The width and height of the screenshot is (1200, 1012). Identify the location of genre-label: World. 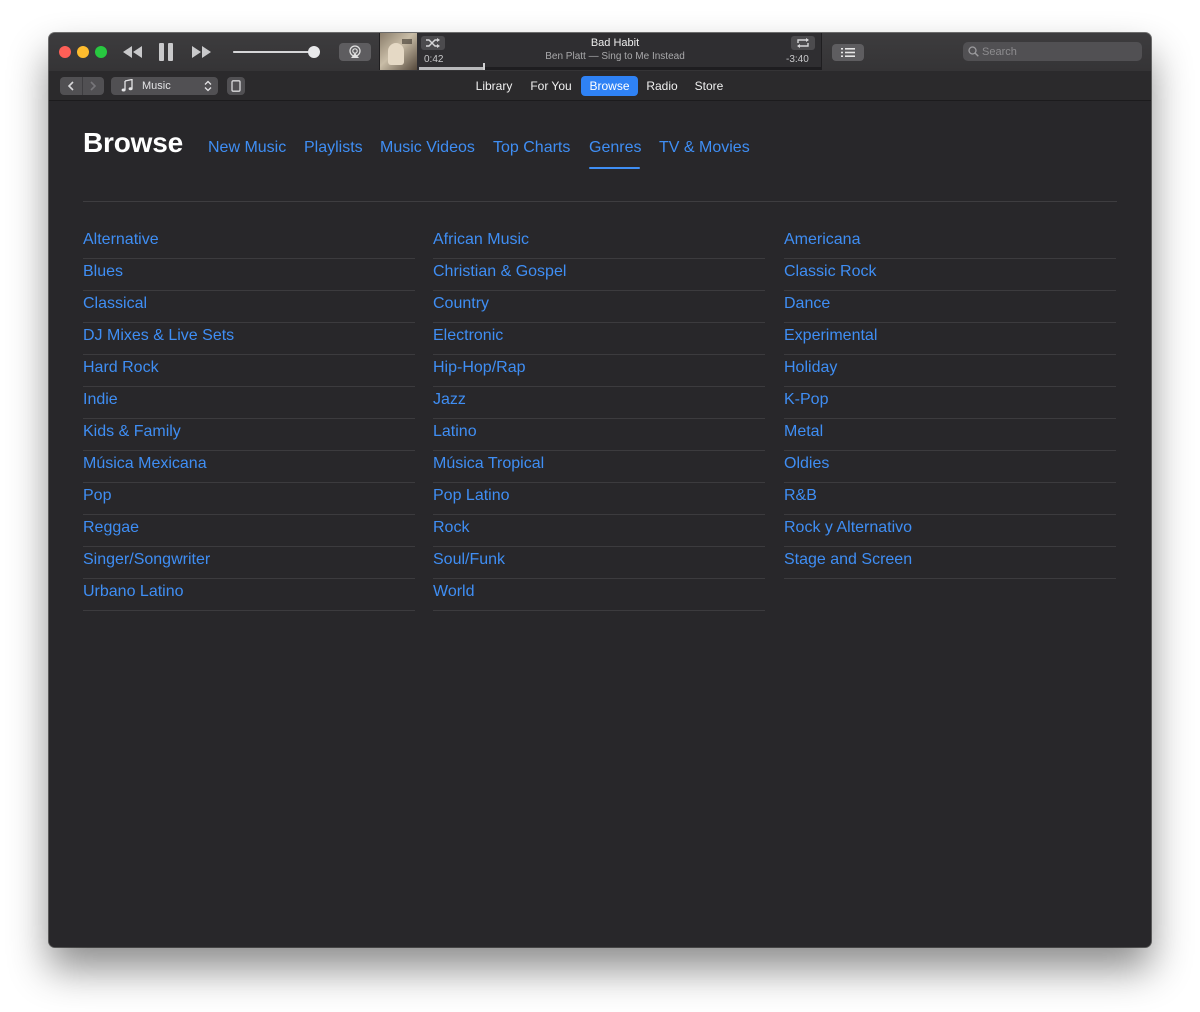
(454, 591).